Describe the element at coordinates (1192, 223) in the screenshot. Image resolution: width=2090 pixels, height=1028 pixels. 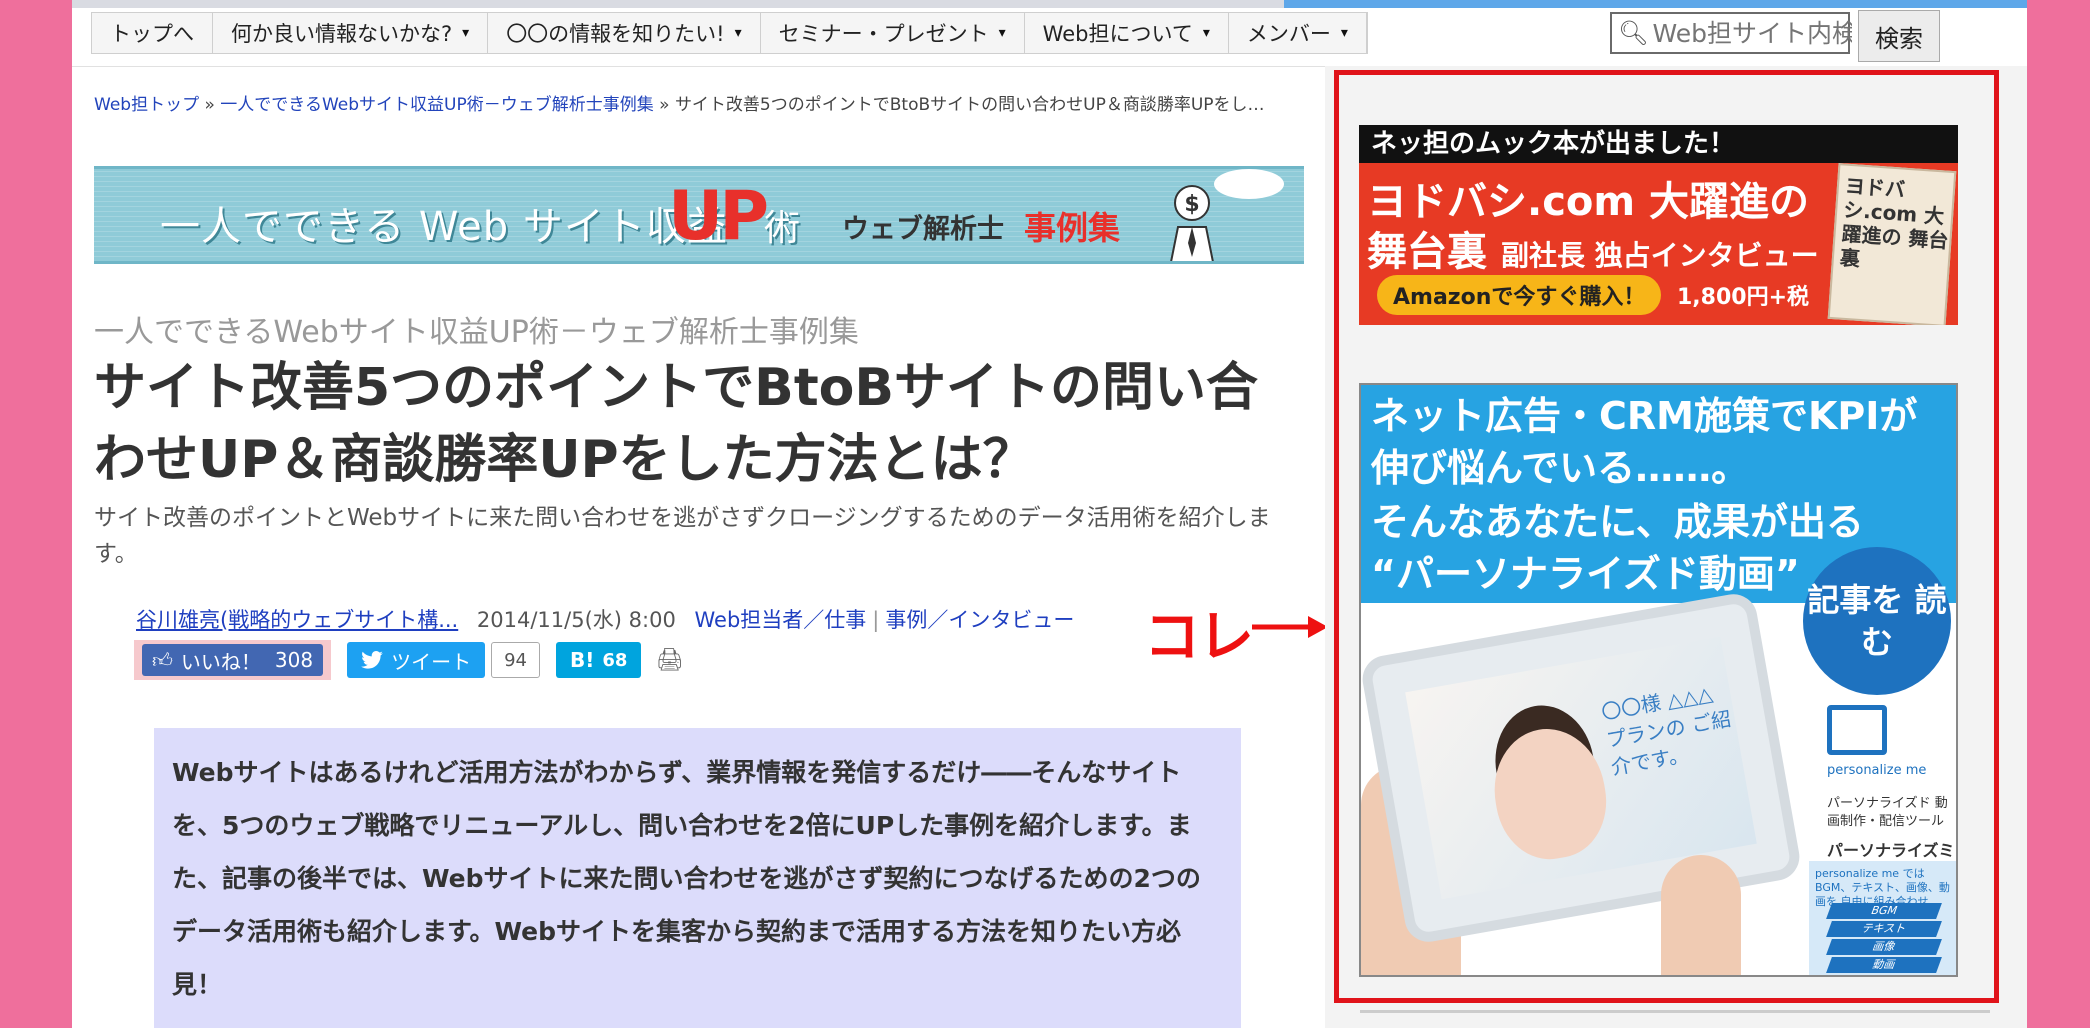
I see `businessman-icon: $` at that location.